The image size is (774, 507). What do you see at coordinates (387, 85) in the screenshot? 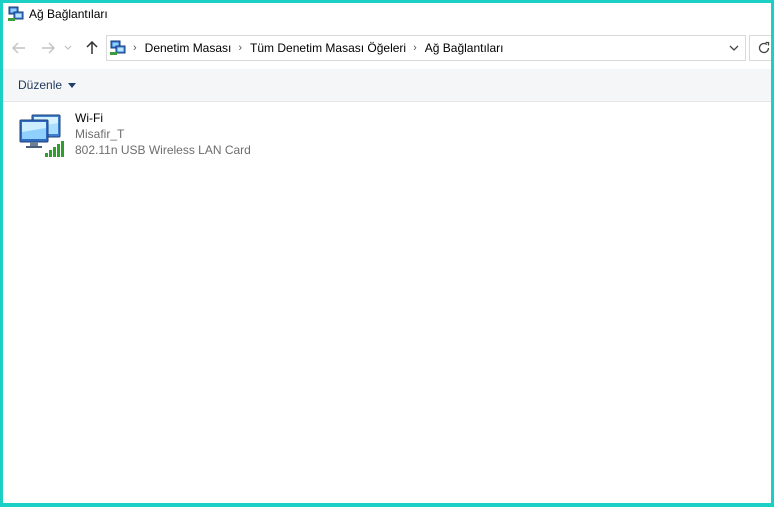
I see `command-bar: Düzenle` at bounding box center [387, 85].